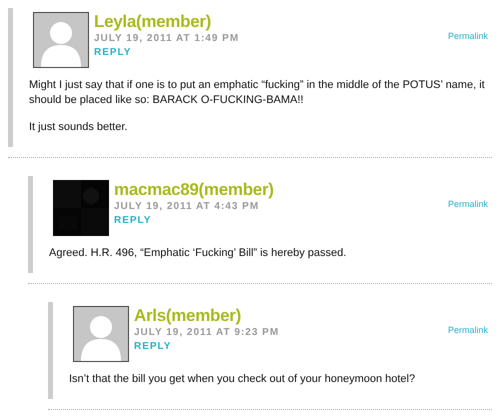 This screenshot has height=417, width=500. Describe the element at coordinates (187, 207) in the screenshot. I see `comment-date: JULY 19, 2011 AT 4:43 PM` at that location.